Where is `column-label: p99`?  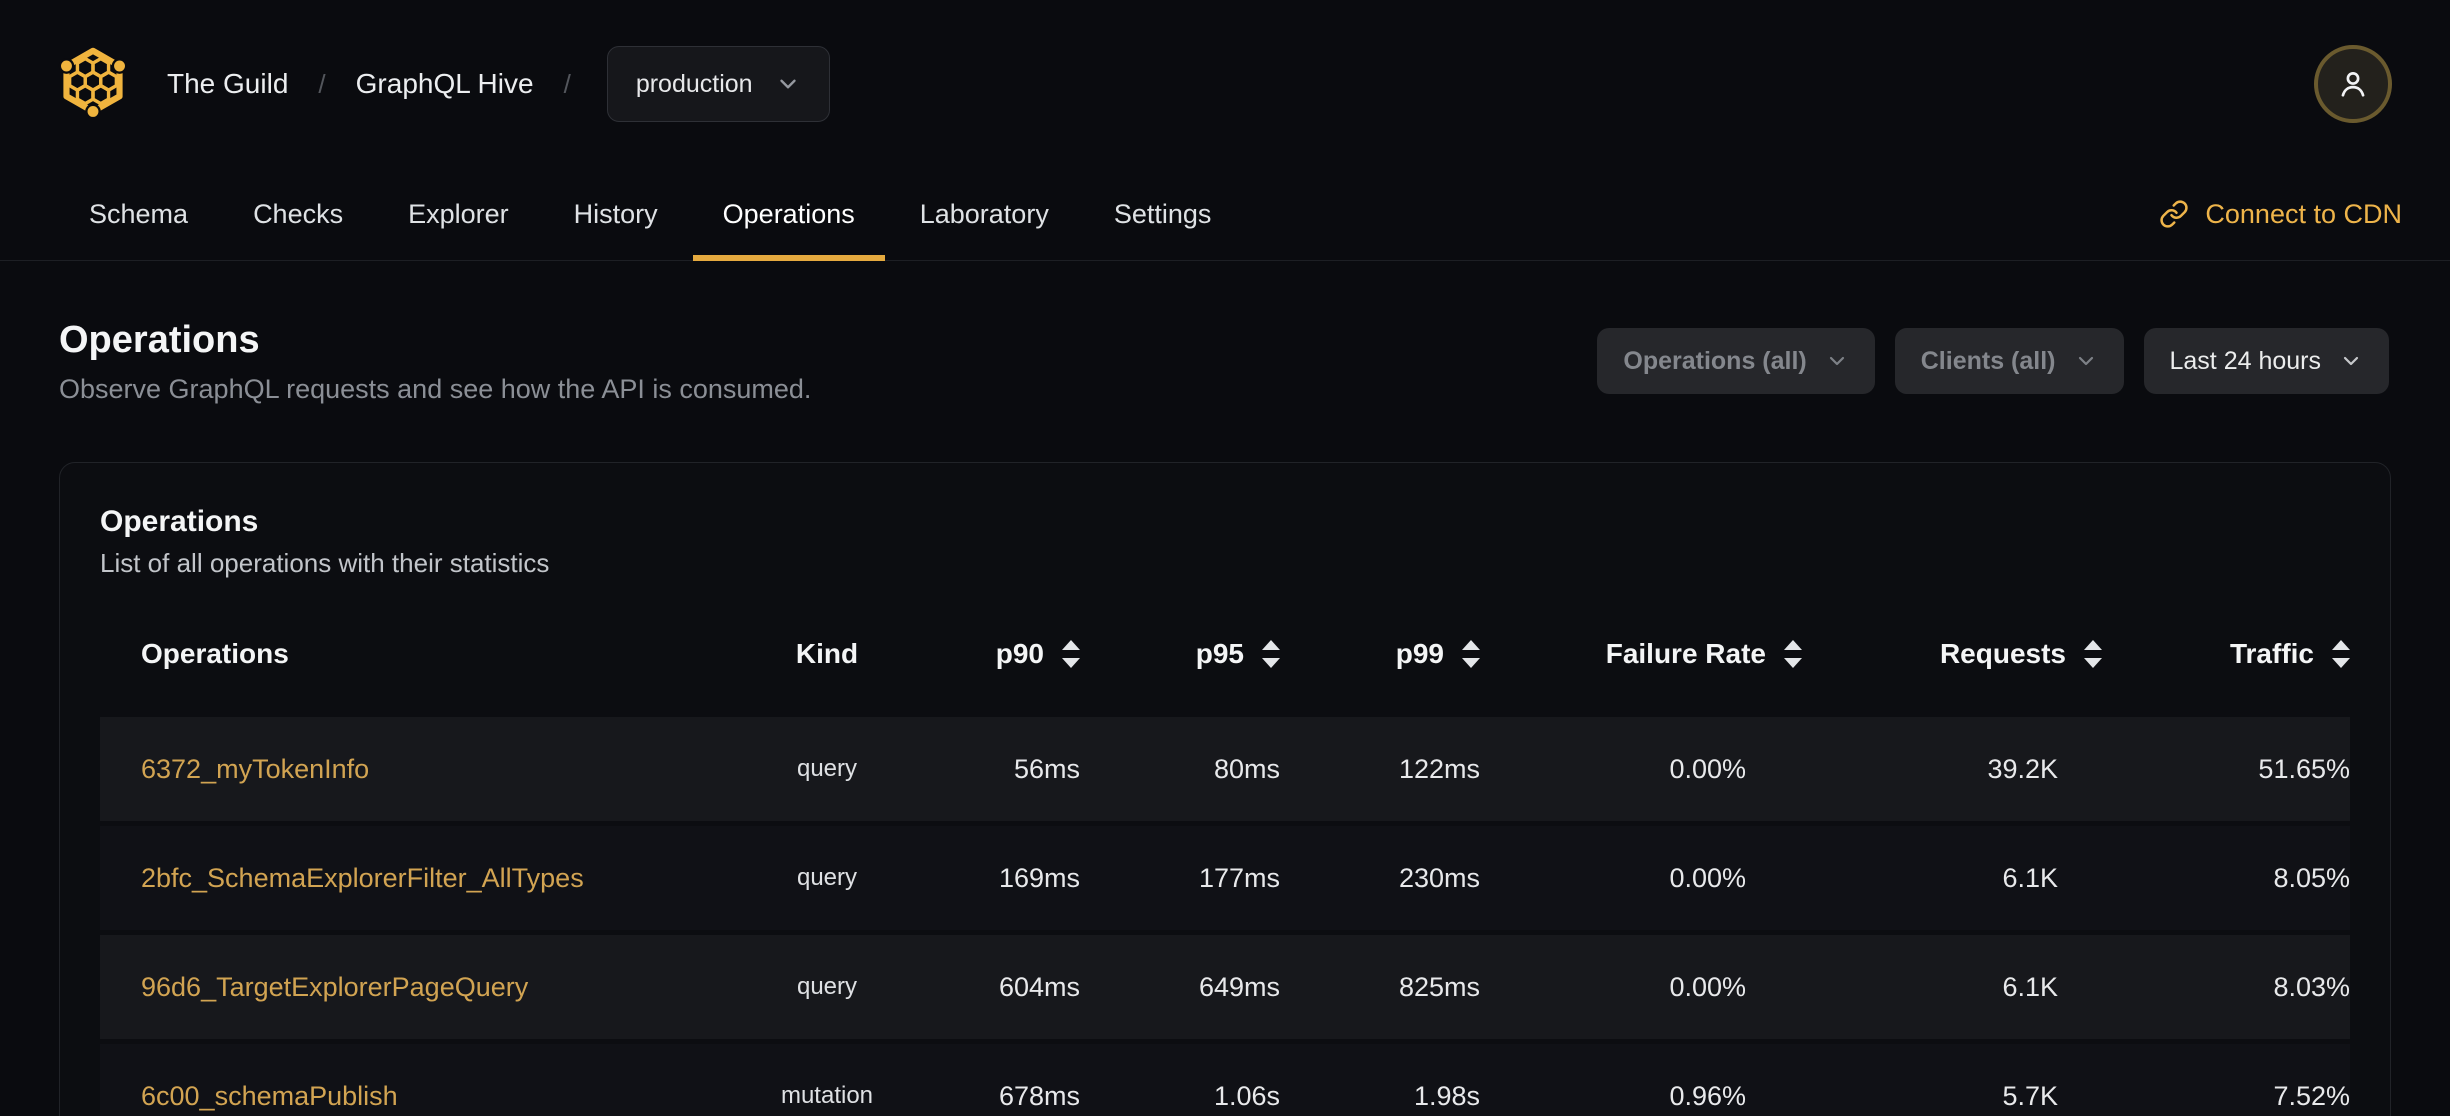 column-label: p99 is located at coordinates (1419, 653).